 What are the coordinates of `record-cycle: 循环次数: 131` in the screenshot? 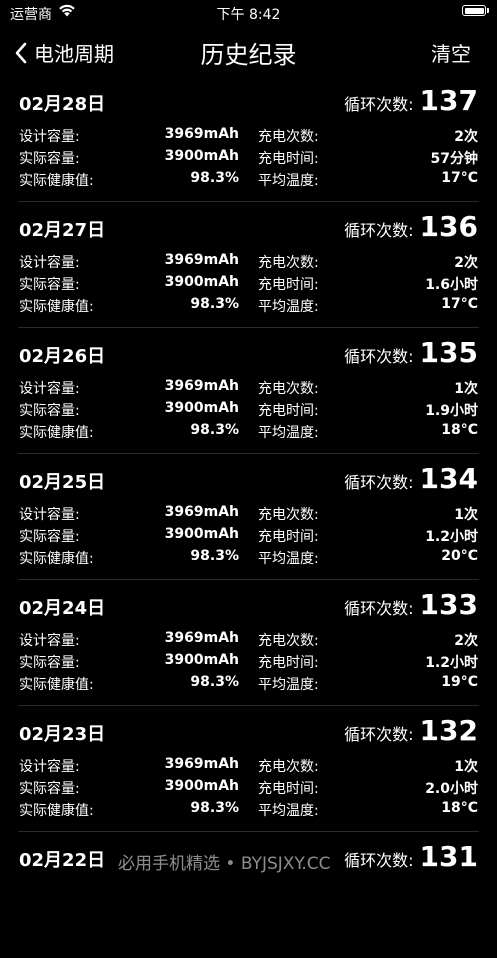 It's located at (411, 856).